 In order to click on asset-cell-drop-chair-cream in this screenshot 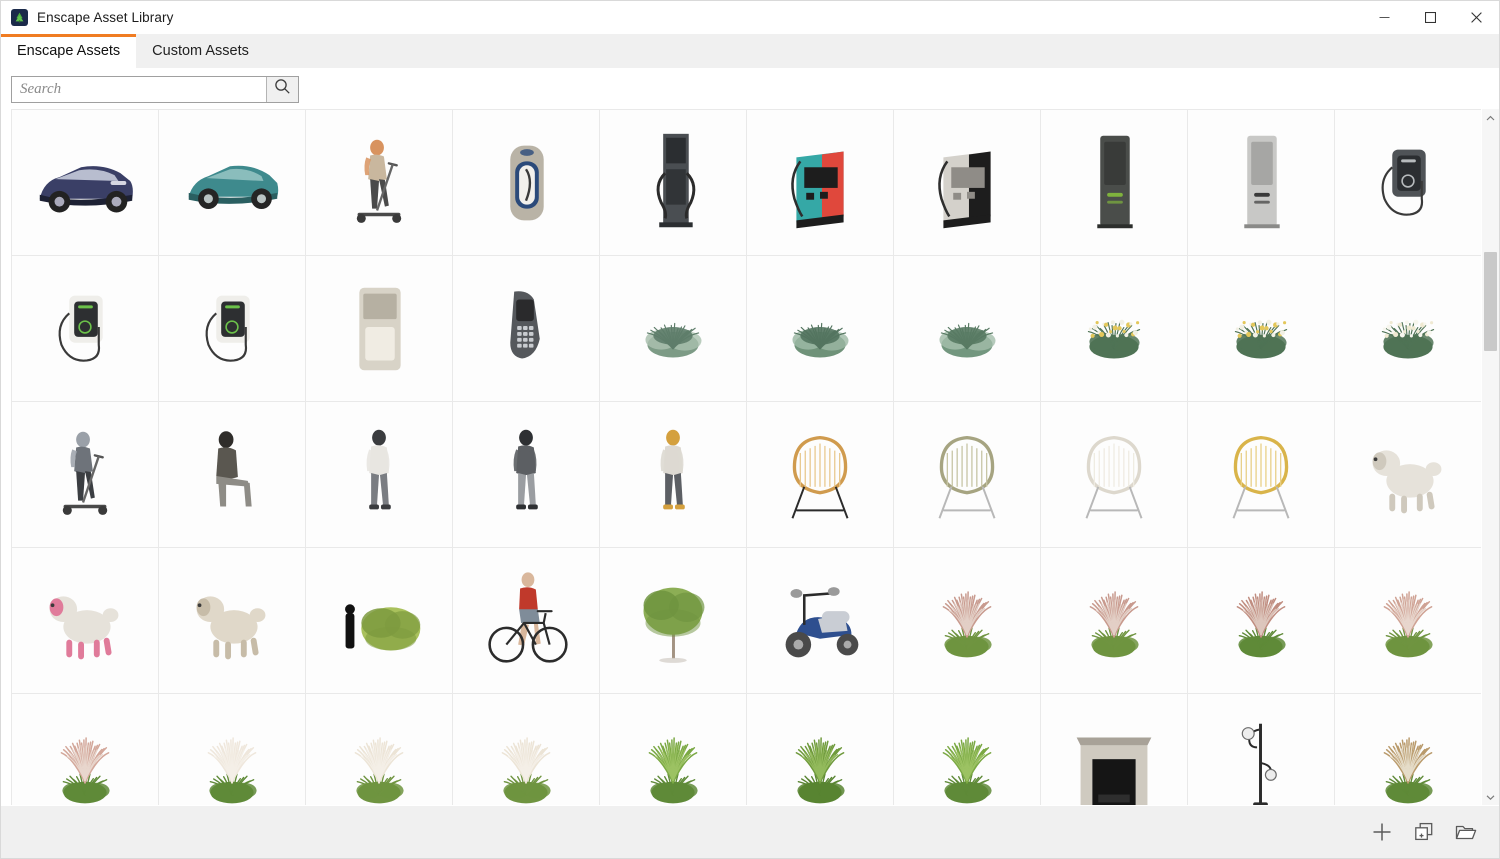, I will do `click(1114, 474)`.